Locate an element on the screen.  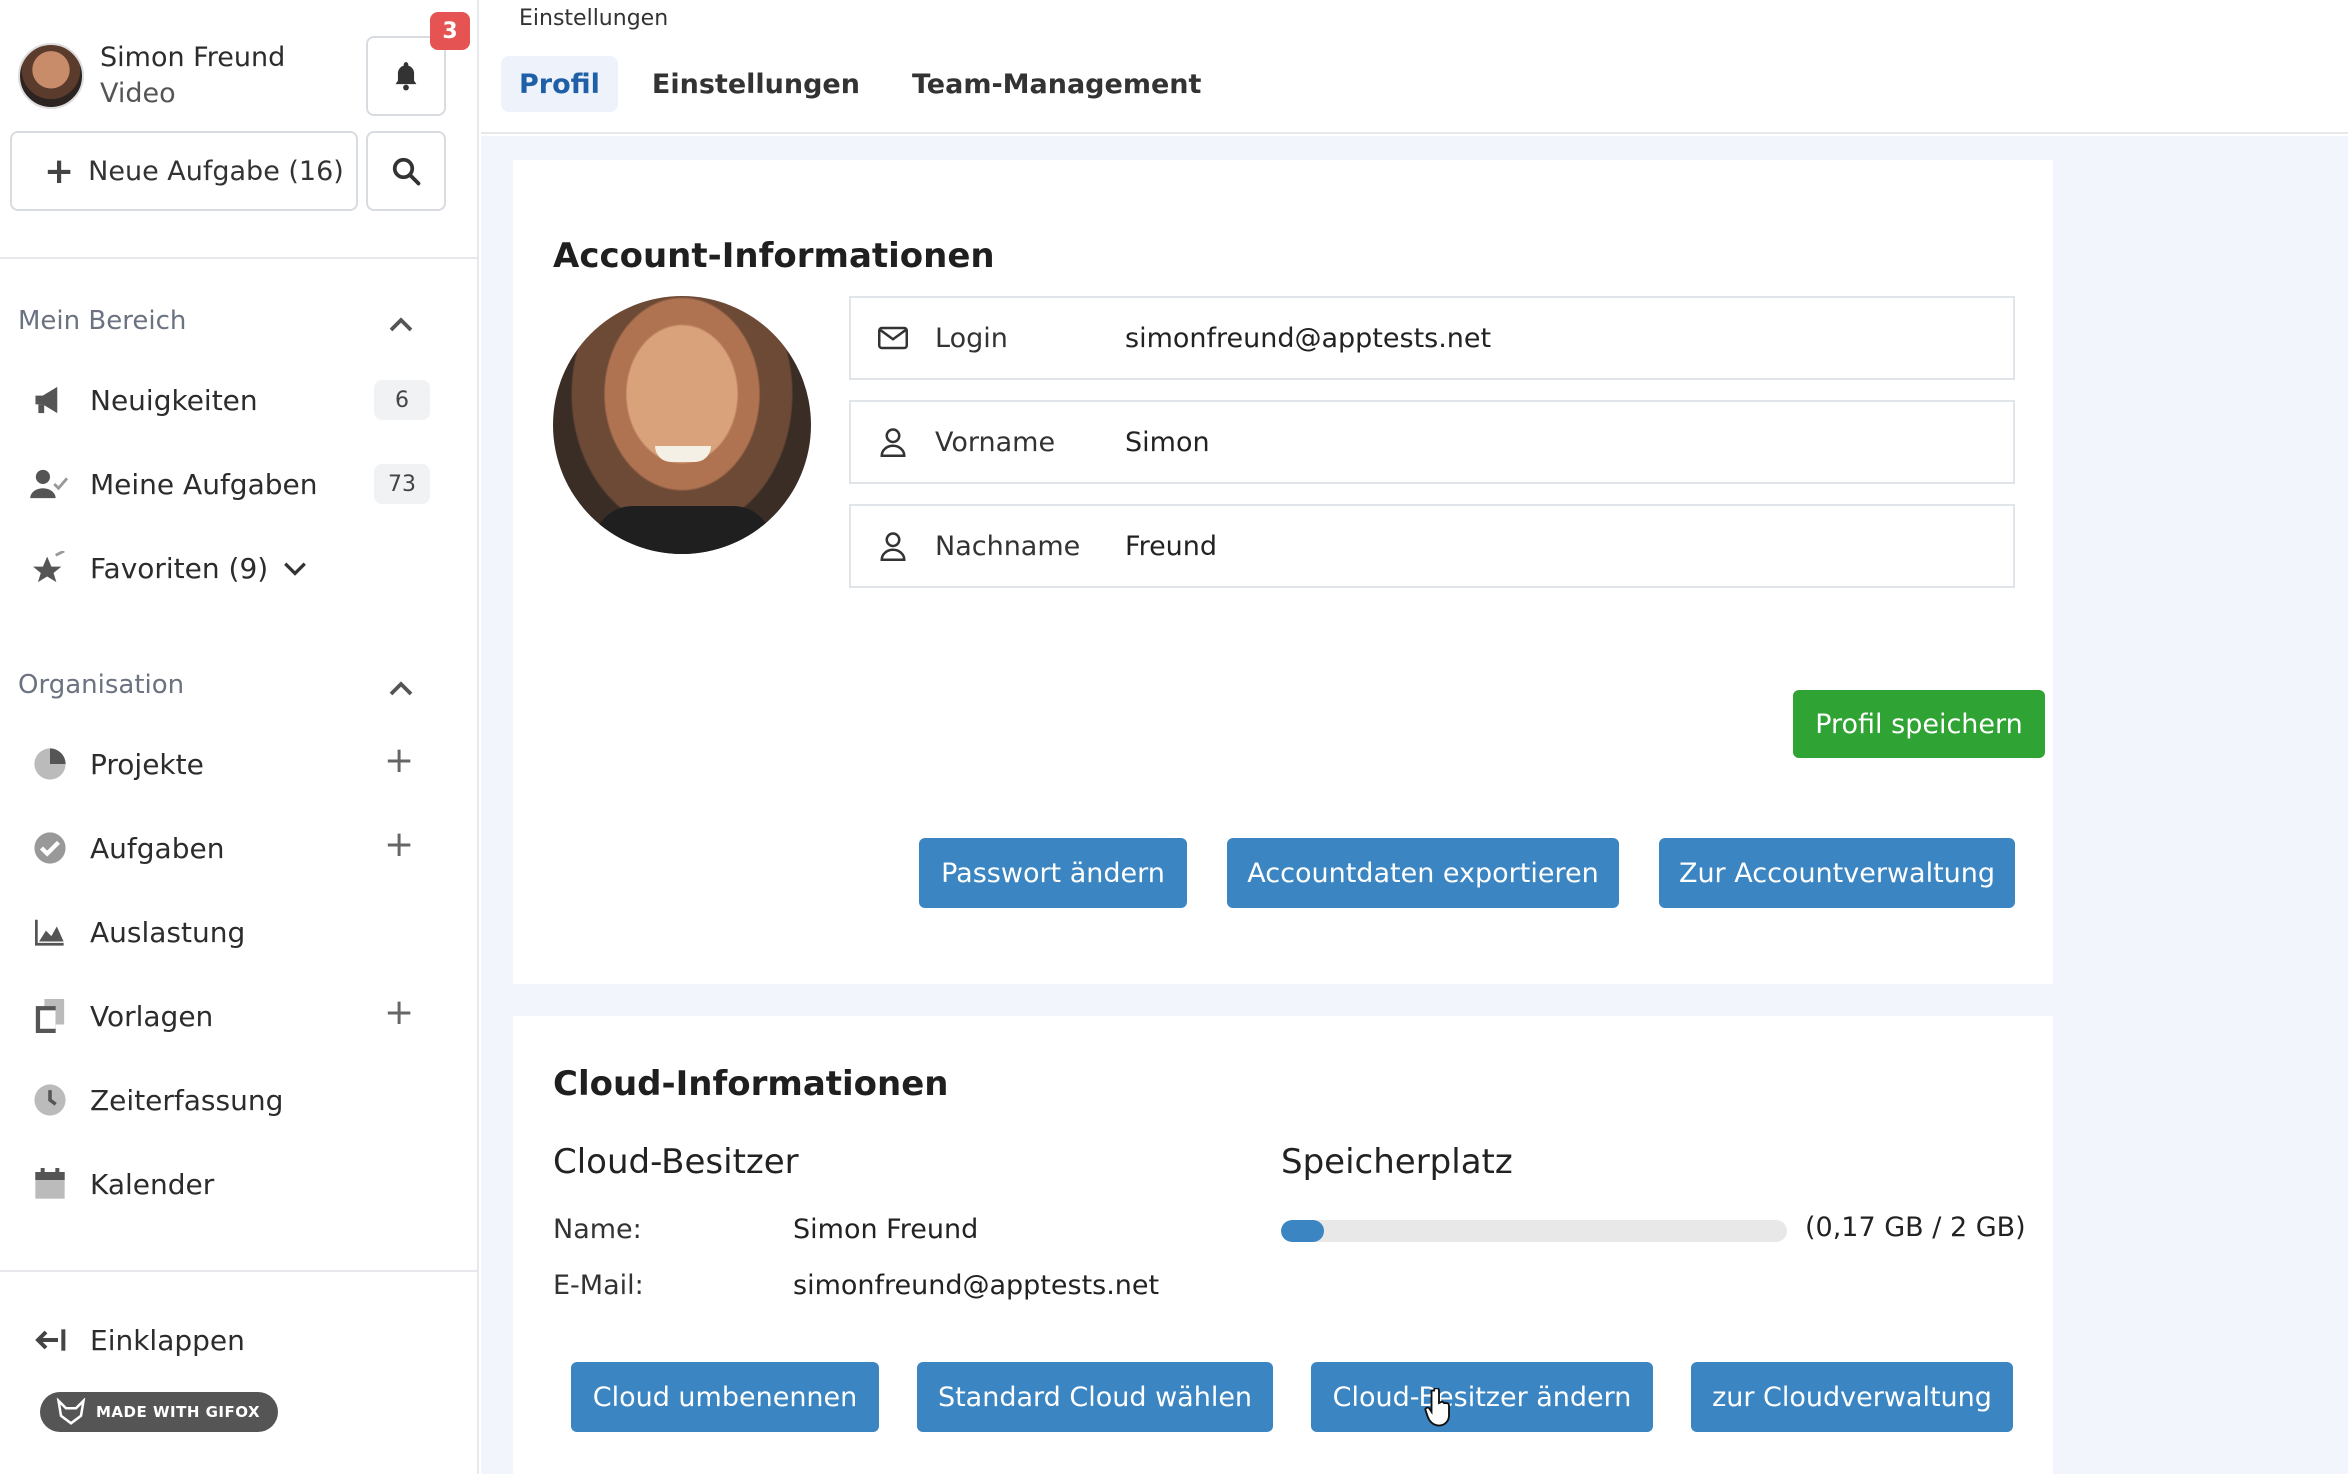
sidebar-item-label: Meine Aufgaben is located at coordinates (204, 484).